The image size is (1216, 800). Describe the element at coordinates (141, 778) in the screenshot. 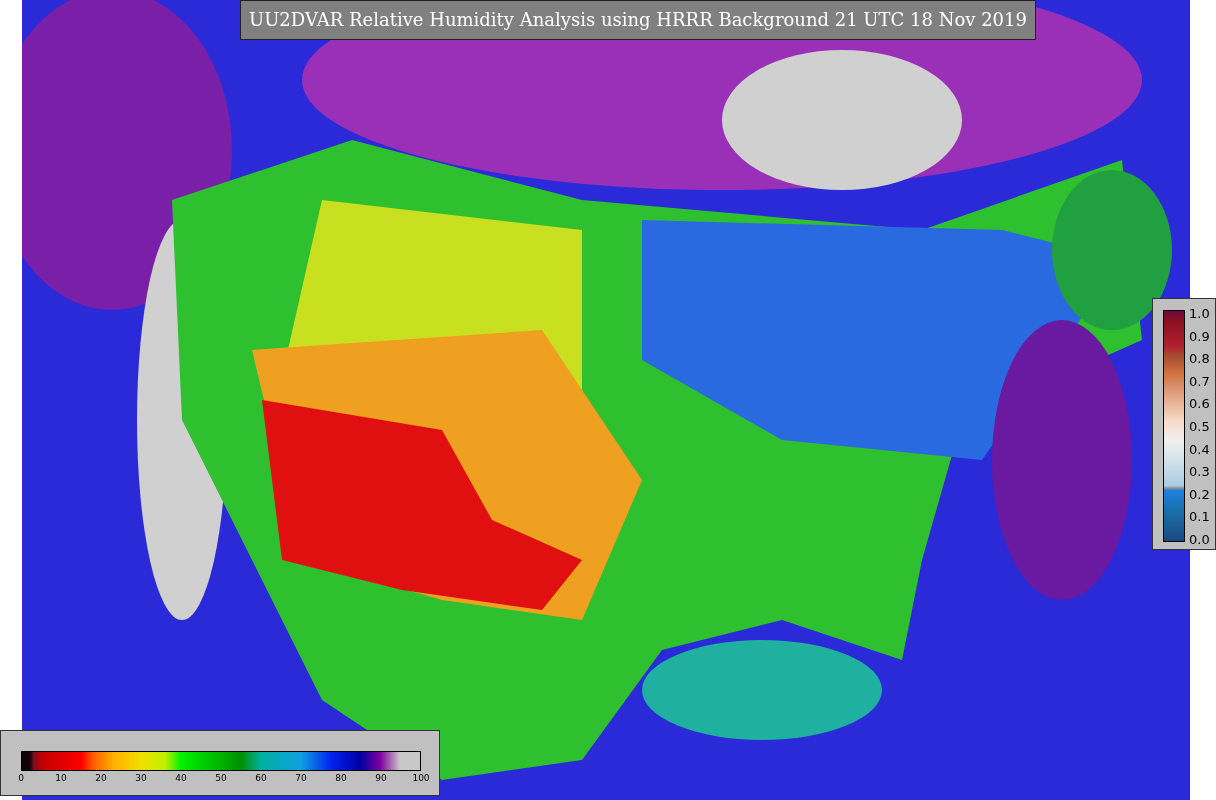

I see `tick-label: 30` at that location.